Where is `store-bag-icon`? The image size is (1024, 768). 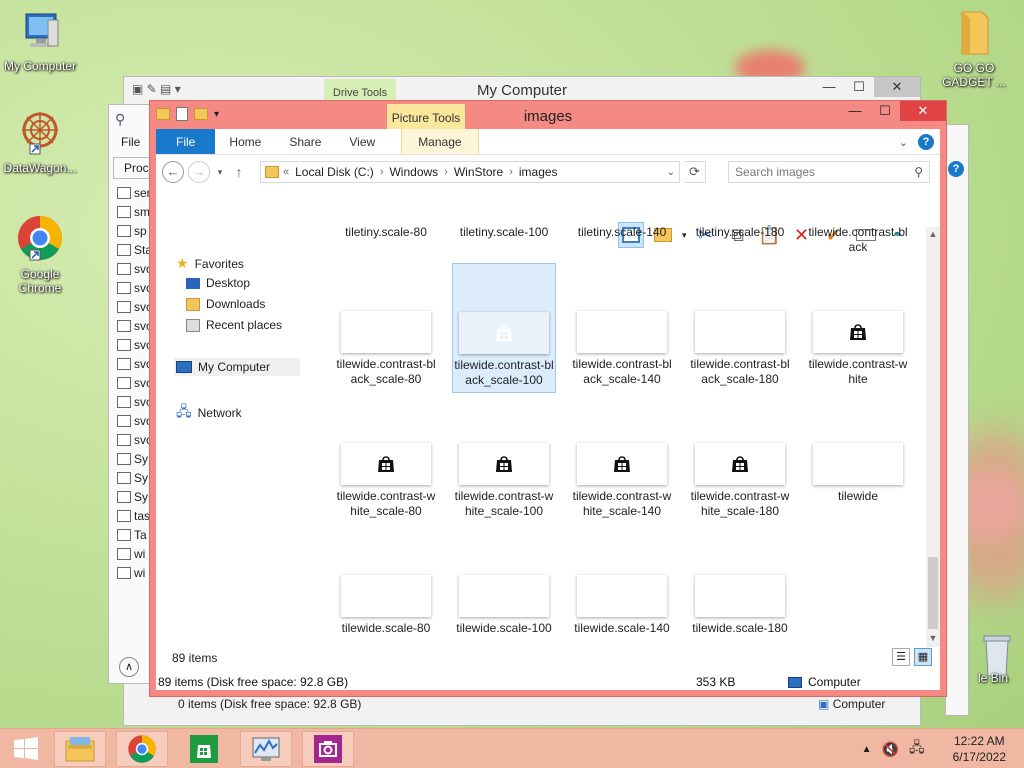 store-bag-icon is located at coordinates (504, 333).